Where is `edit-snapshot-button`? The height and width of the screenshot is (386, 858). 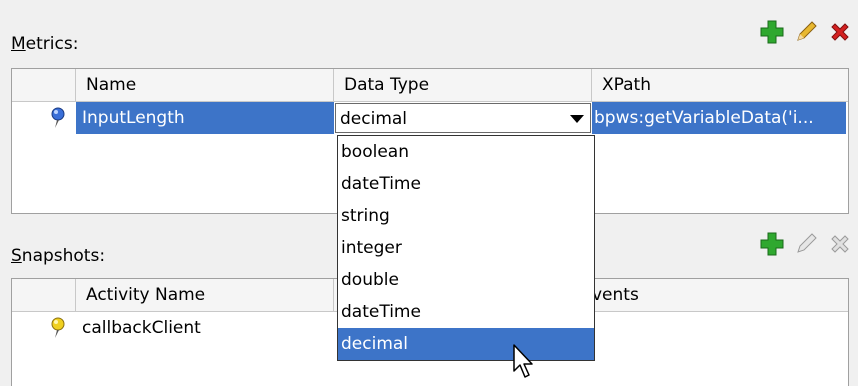
edit-snapshot-button is located at coordinates (806, 244).